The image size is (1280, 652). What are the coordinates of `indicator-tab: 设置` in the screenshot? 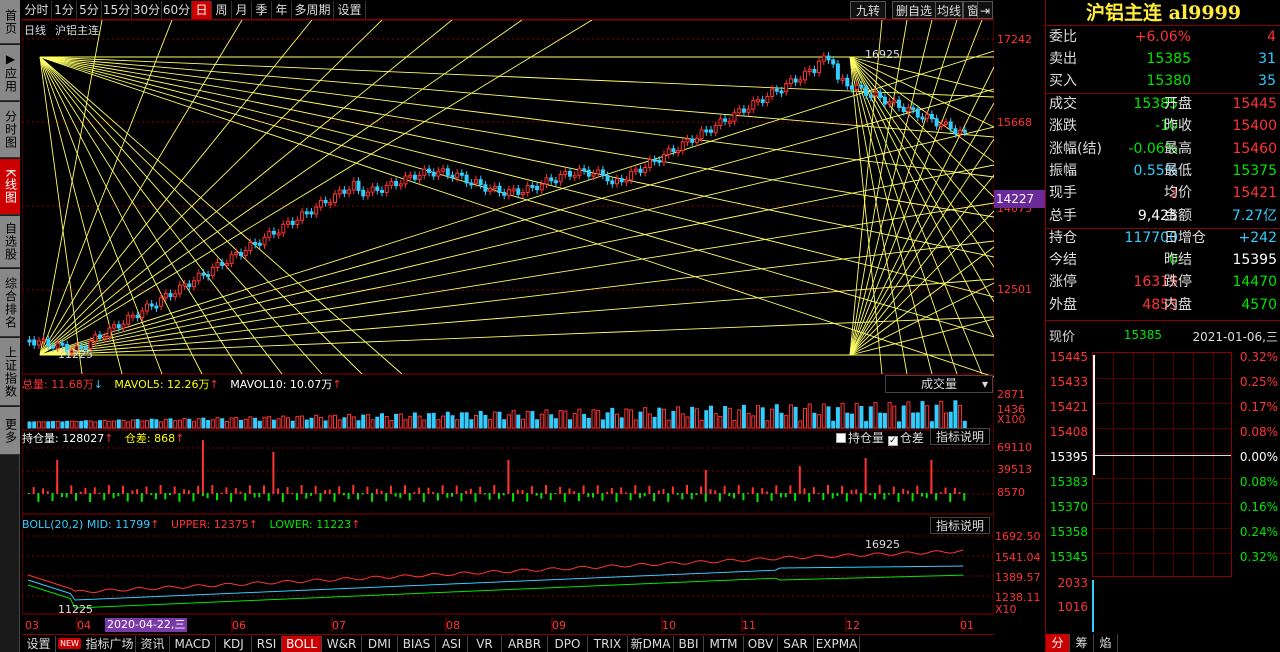 It's located at (39, 644).